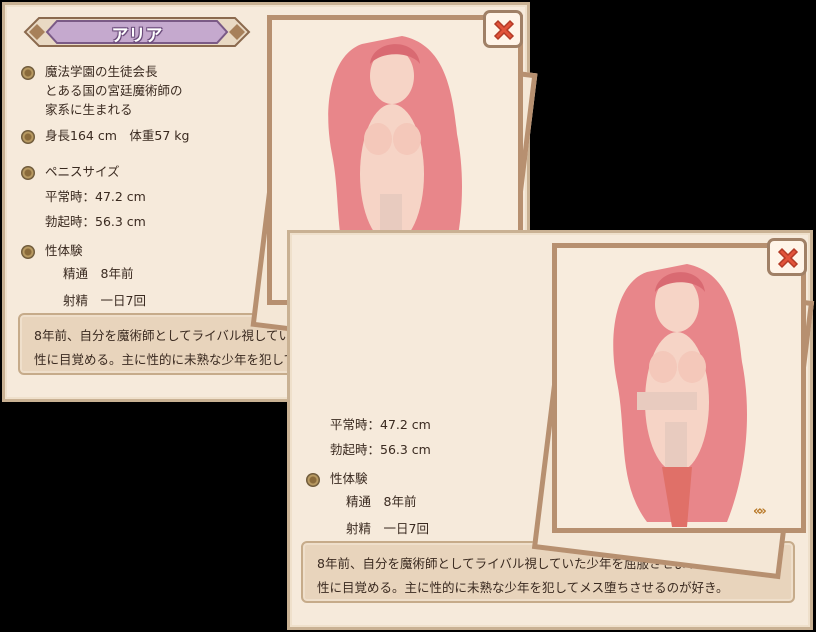 The image size is (816, 632). What do you see at coordinates (137, 36) in the screenshot?
I see `character-name: アリア` at bounding box center [137, 36].